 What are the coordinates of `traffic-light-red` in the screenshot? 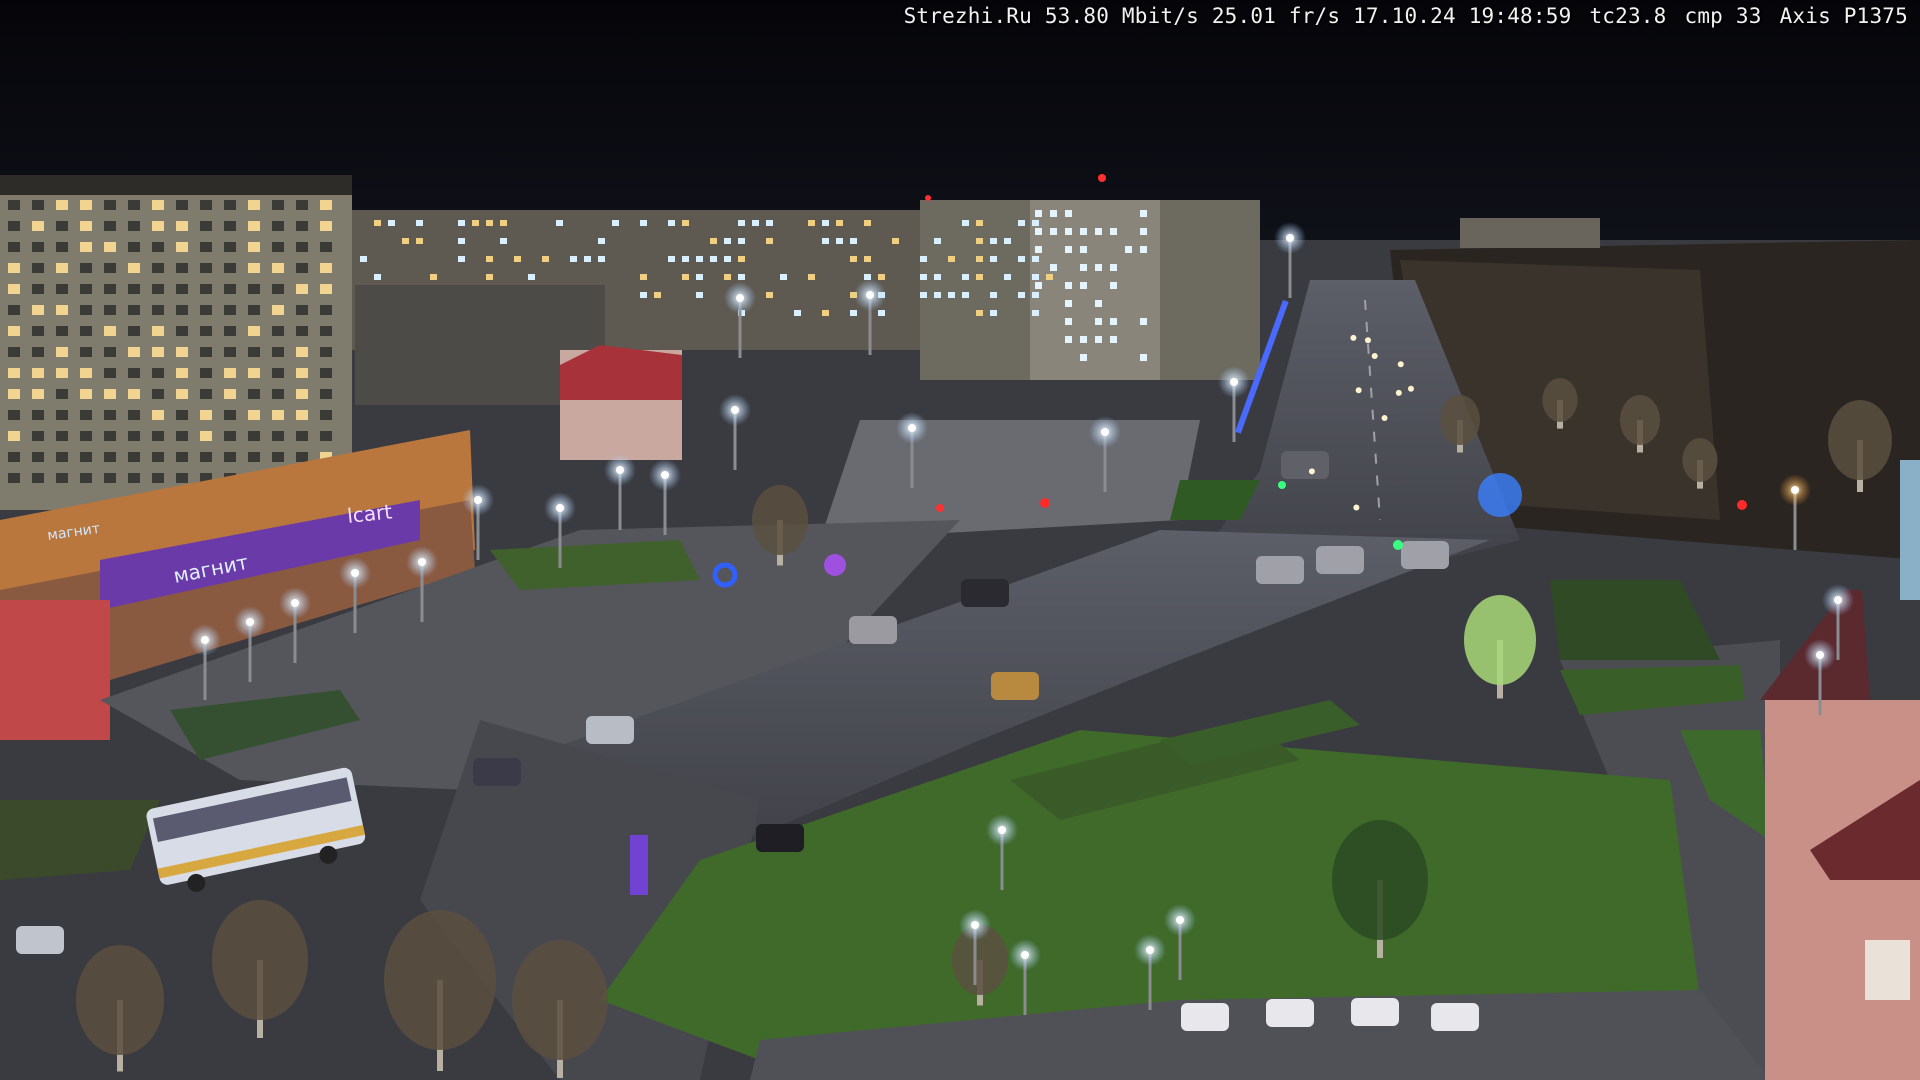 It's located at (1742, 505).